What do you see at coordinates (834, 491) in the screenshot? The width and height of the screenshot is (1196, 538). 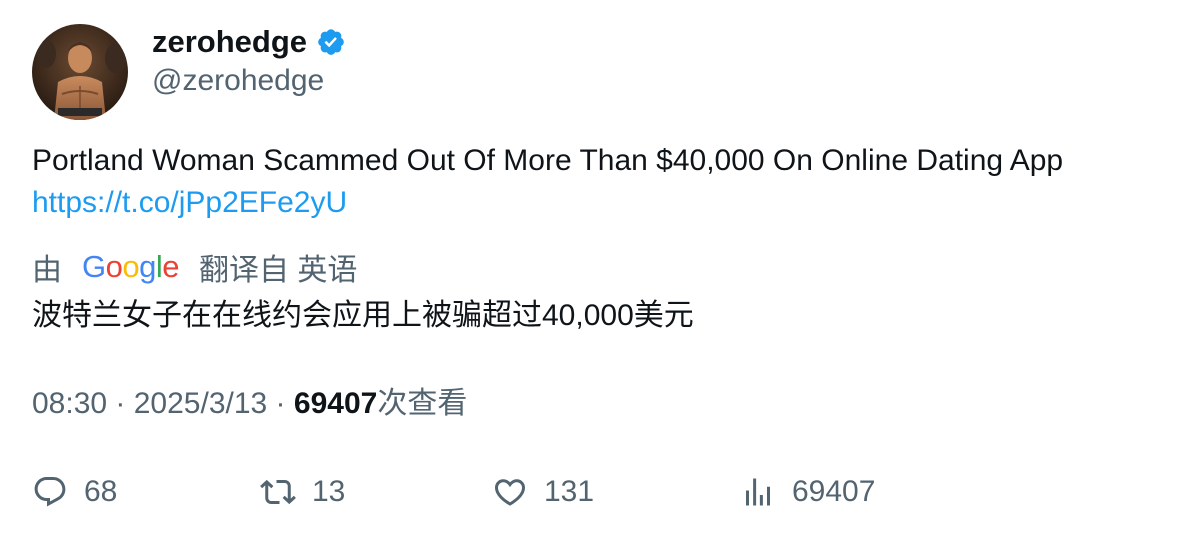 I see `views-action-count: 69407` at bounding box center [834, 491].